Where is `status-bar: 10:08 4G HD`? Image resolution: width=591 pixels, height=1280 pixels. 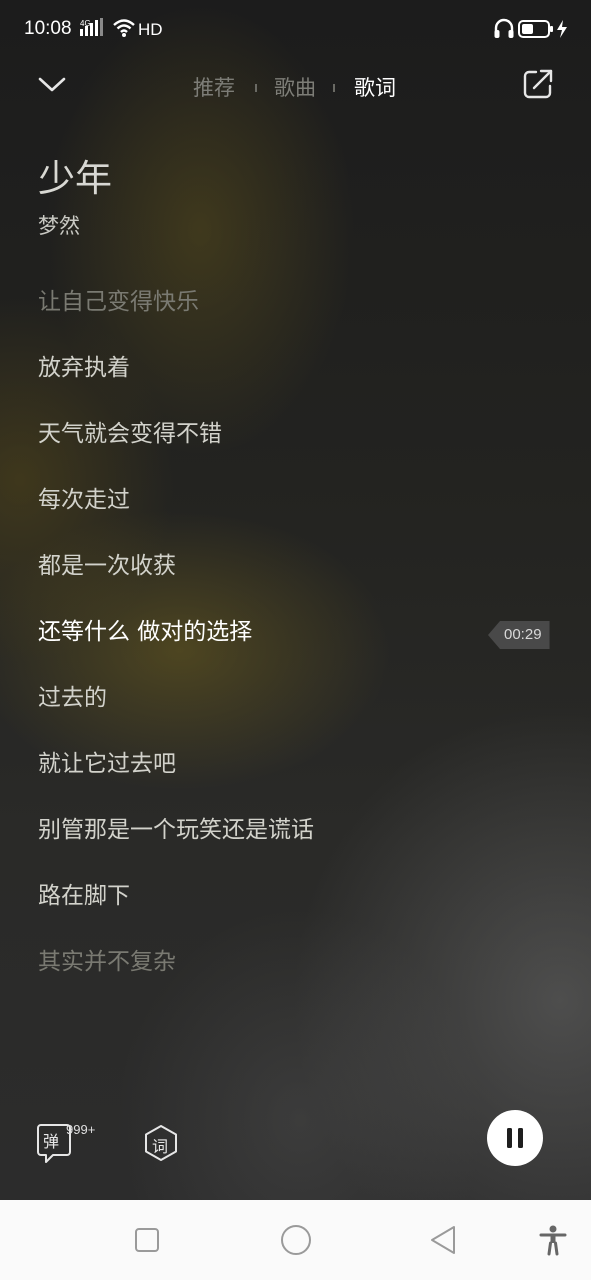 status-bar: 10:08 4G HD is located at coordinates (295, 30).